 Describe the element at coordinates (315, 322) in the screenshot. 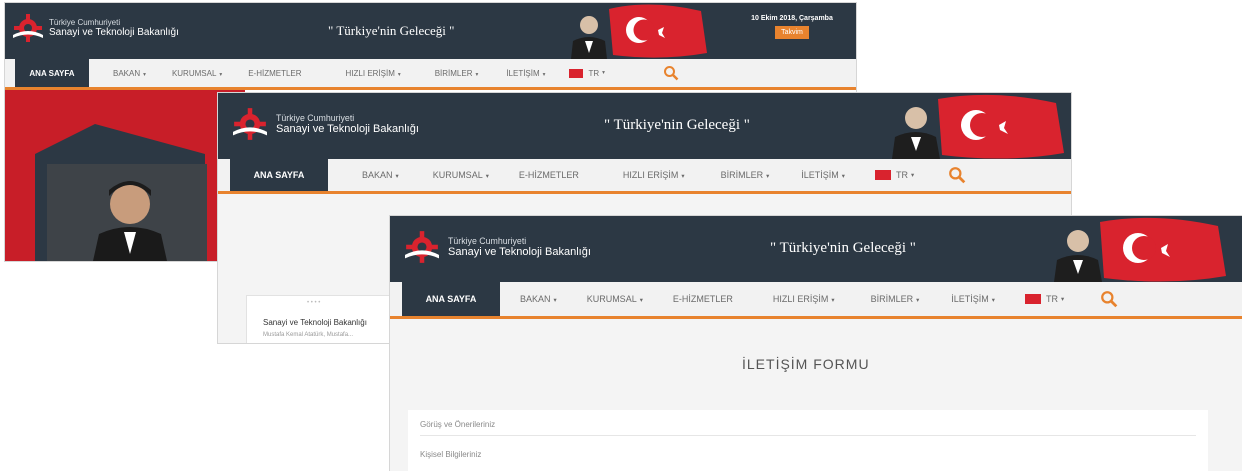

I see `news-title: Sanayi ve Teknoloji Bakanlığı` at that location.